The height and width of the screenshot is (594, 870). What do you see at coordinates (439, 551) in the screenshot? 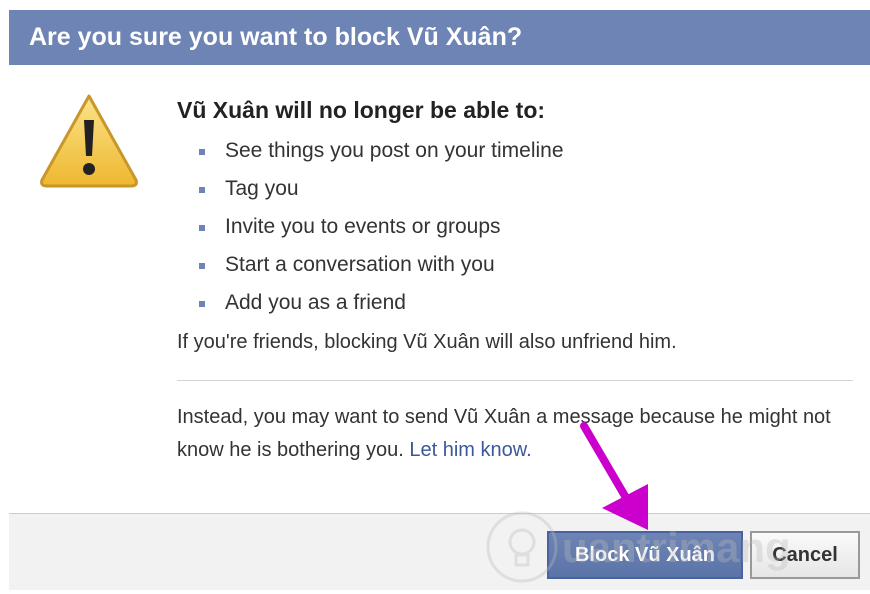
I see `dialog-footer: Block Vũ Xuân Cancel` at bounding box center [439, 551].